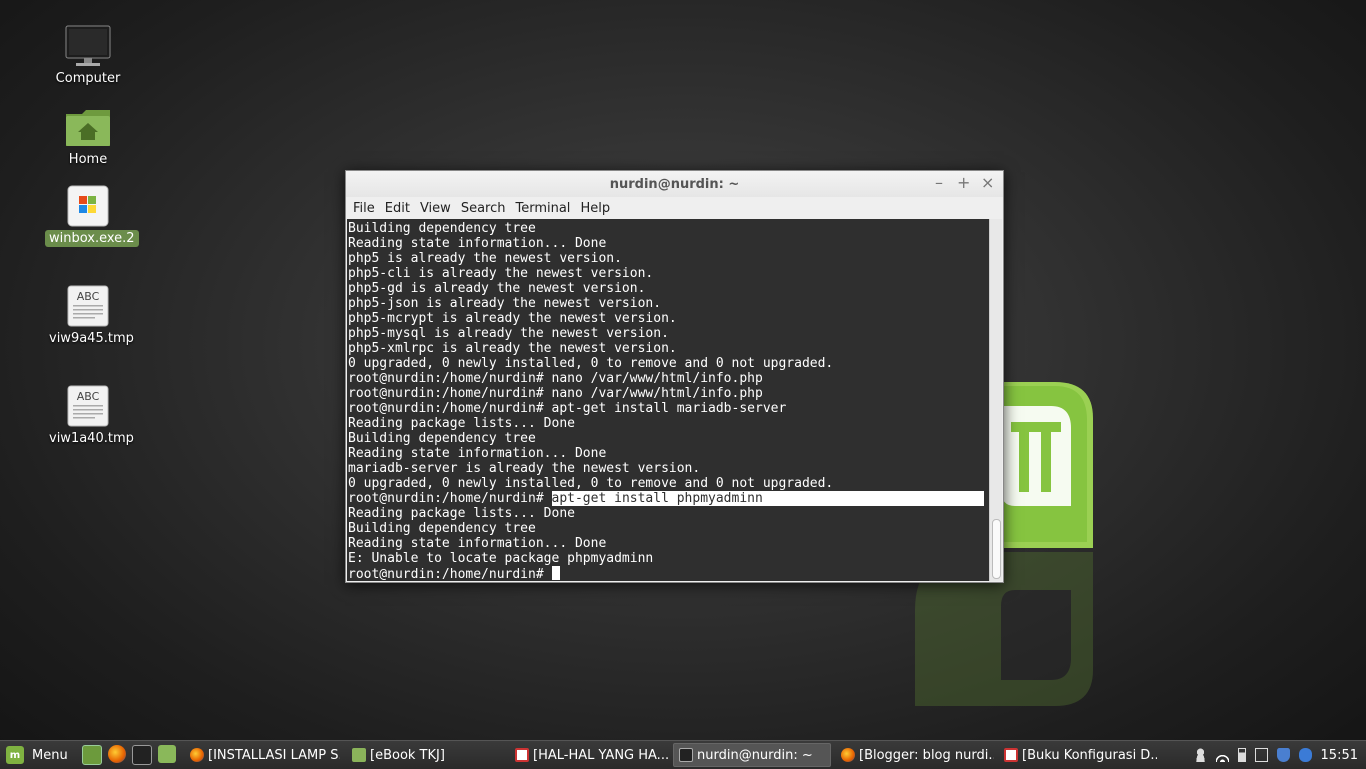 The image size is (1366, 769). Describe the element at coordinates (497, 288) in the screenshot. I see `terminal-line: php5-gd is already the newest version.` at that location.